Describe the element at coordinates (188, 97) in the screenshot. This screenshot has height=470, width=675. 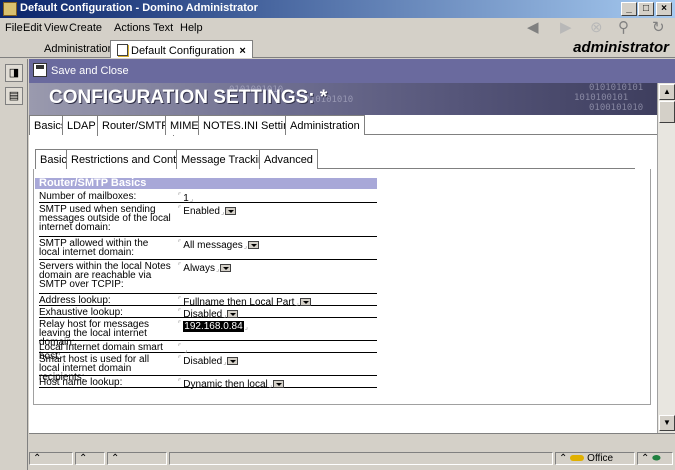
I see `page-title: CONFIGURATION SETTINGS: *` at that location.